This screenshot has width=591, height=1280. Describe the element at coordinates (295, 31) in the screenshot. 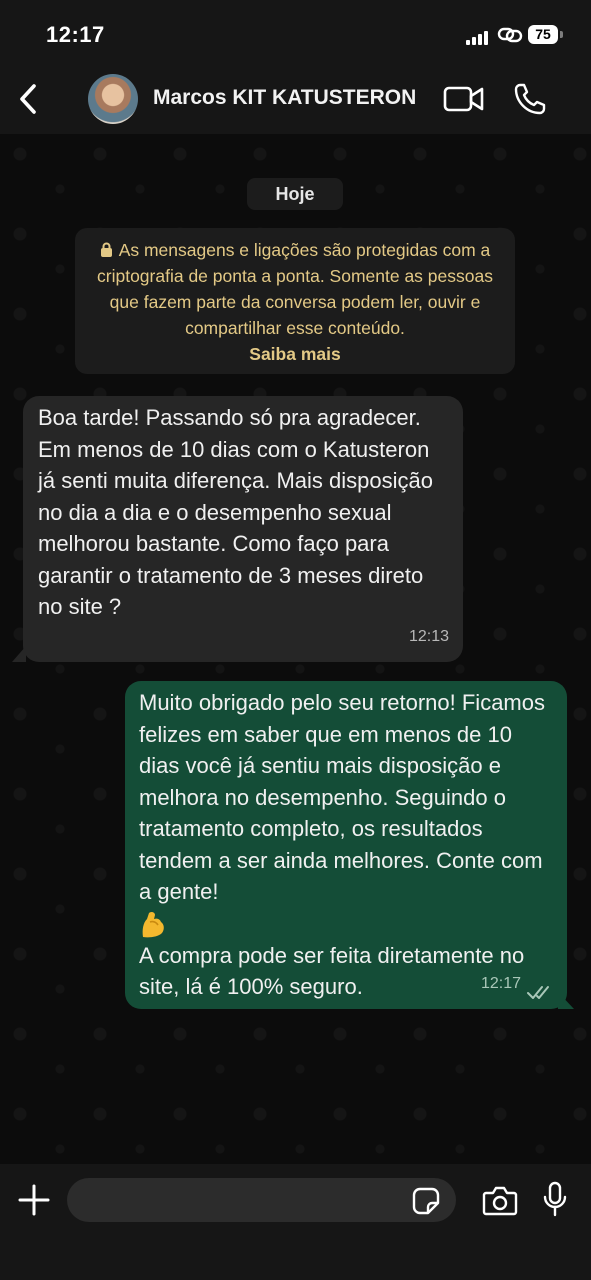

I see `status-bar: 12:17 75` at that location.